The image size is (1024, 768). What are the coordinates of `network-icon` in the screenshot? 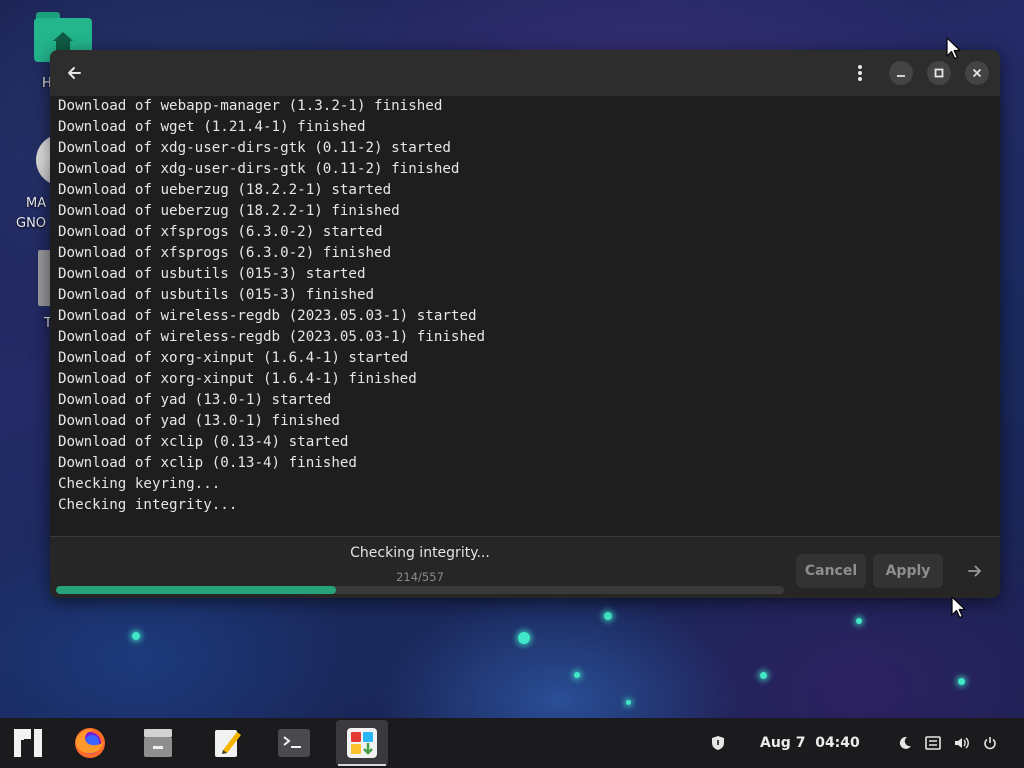 It's located at (933, 743).